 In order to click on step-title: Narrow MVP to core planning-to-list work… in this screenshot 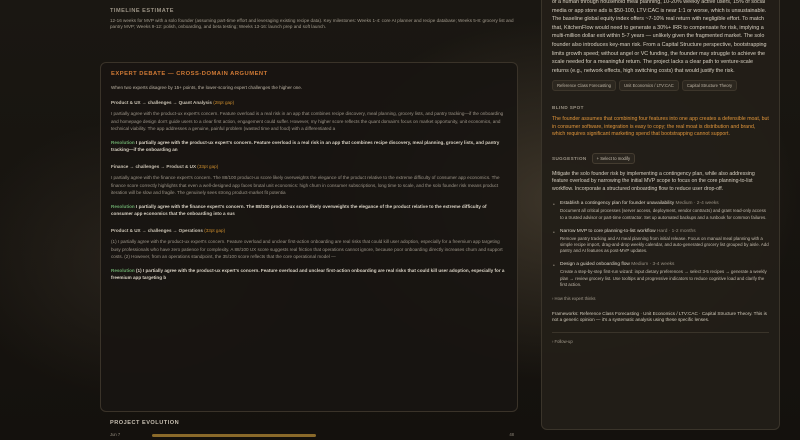, I will do `click(608, 231)`.